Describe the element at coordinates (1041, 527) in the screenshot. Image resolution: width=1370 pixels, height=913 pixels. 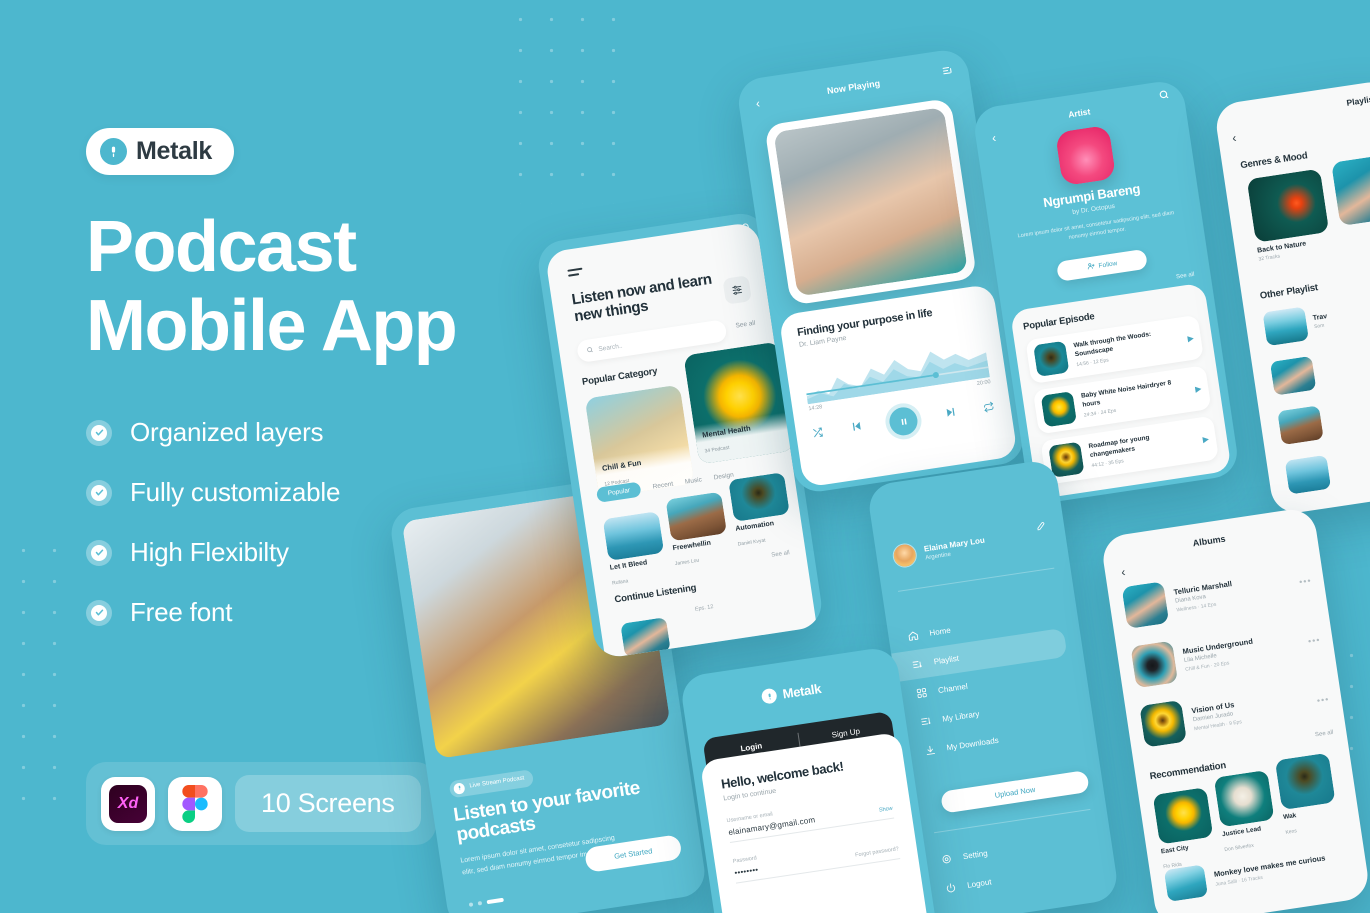
I see `edit-icon` at that location.